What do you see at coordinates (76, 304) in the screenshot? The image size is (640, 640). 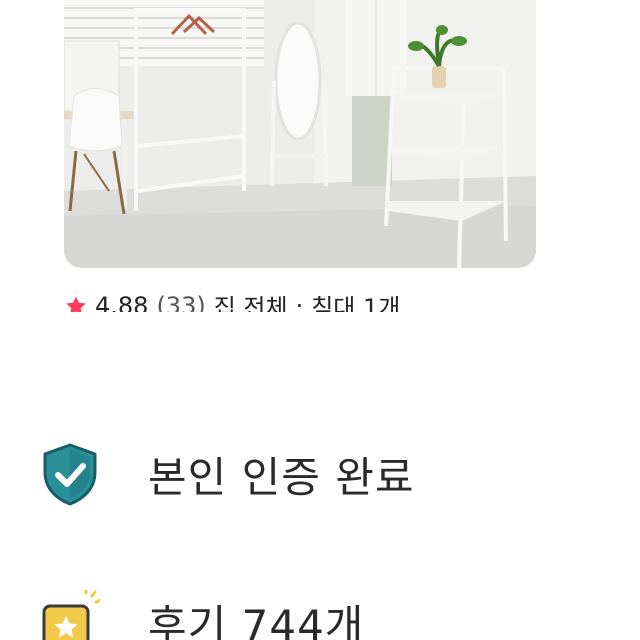 I see `star-icon` at bounding box center [76, 304].